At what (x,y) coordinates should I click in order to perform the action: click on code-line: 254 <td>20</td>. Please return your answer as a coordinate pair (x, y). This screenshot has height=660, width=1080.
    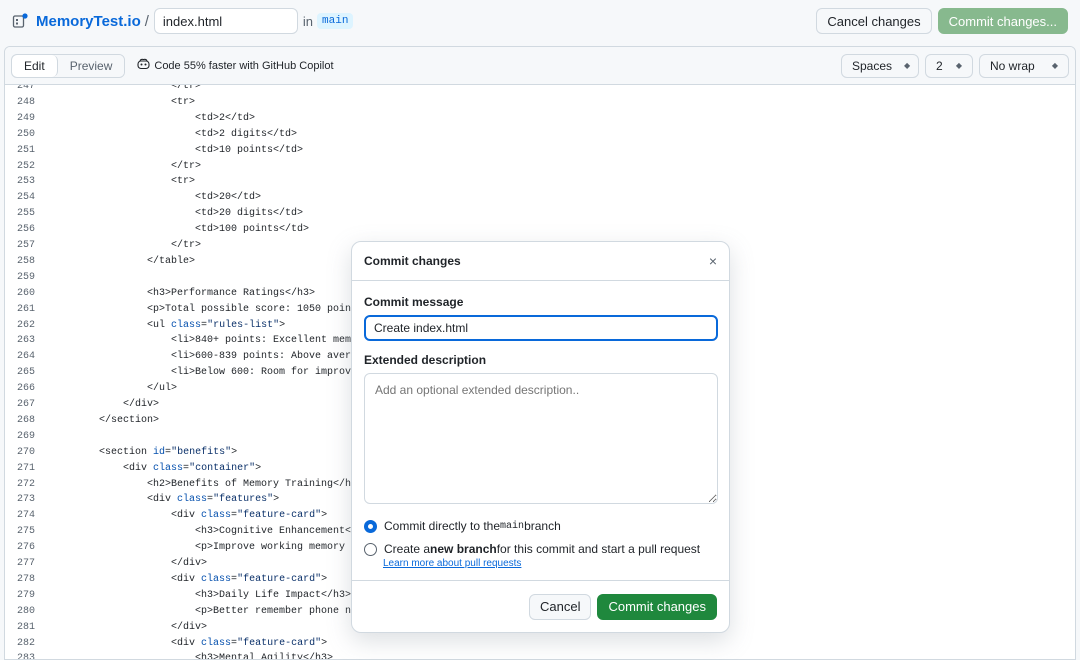
    Looking at the image, I should click on (540, 198).